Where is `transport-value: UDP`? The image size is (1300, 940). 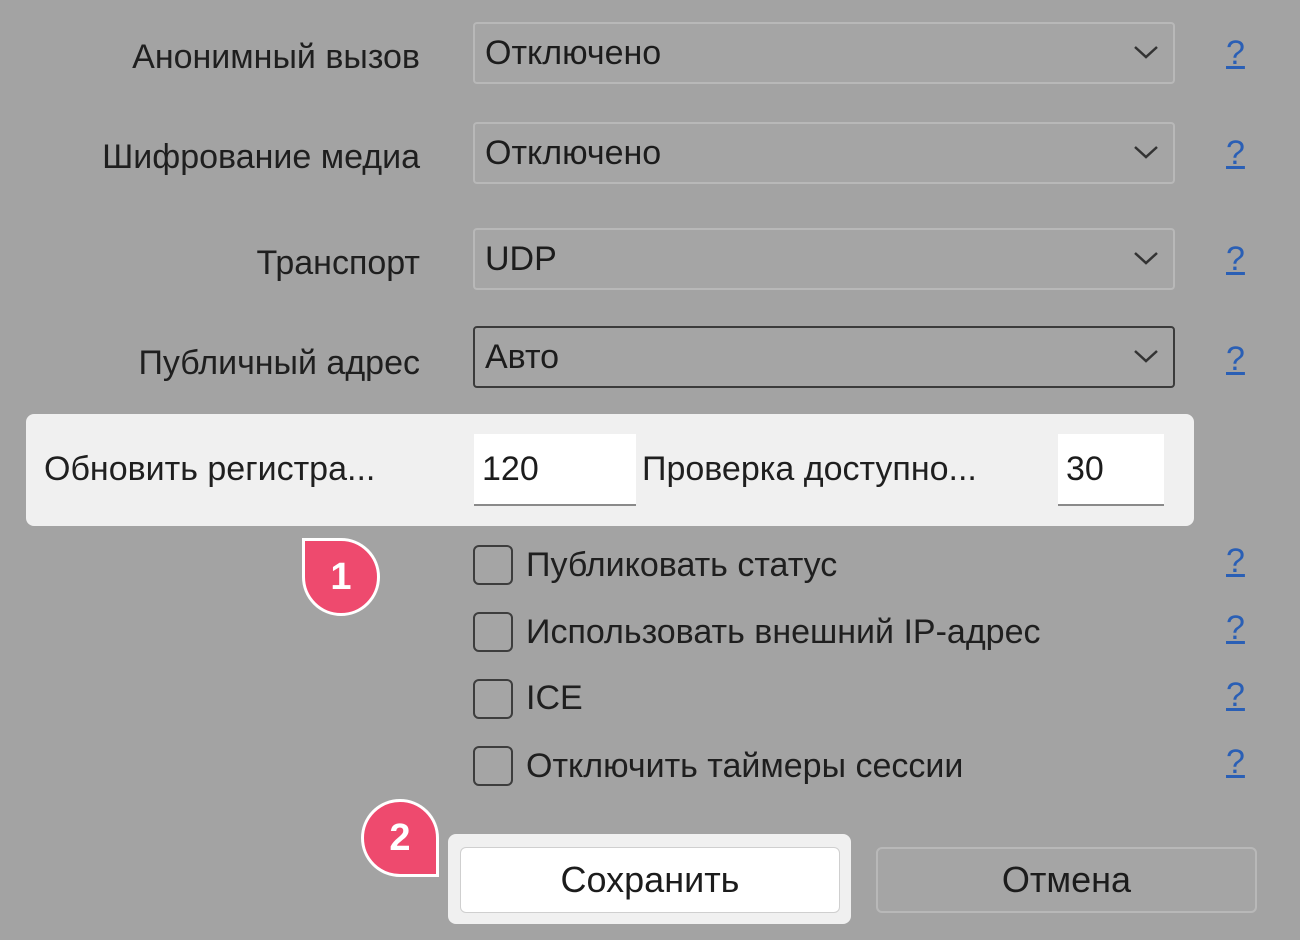
transport-value: UDP is located at coordinates (521, 259).